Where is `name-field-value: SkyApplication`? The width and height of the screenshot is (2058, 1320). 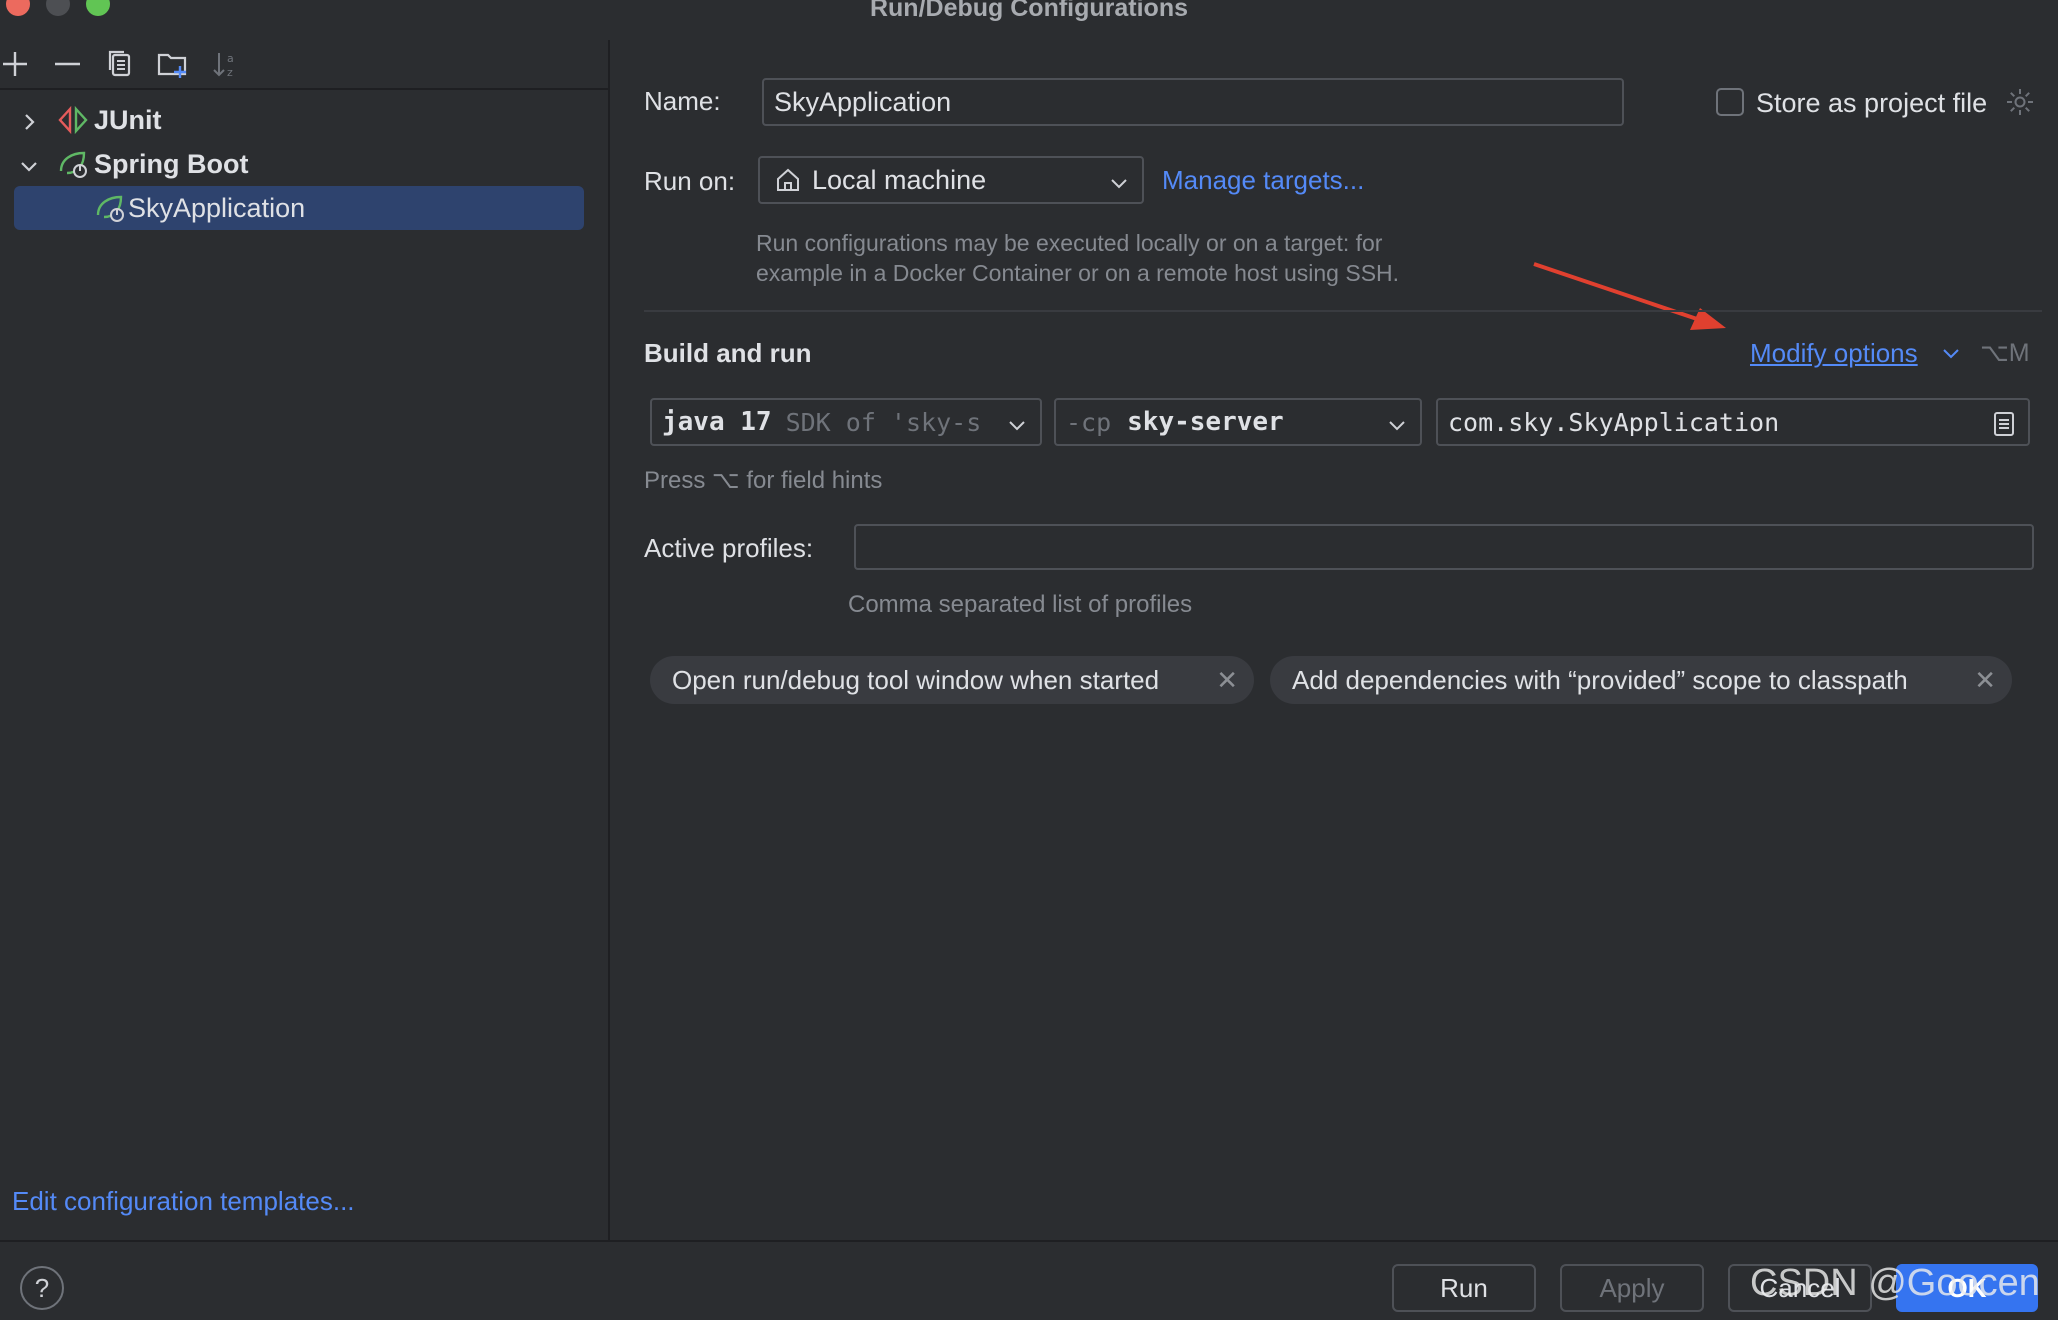 name-field-value: SkyApplication is located at coordinates (863, 101).